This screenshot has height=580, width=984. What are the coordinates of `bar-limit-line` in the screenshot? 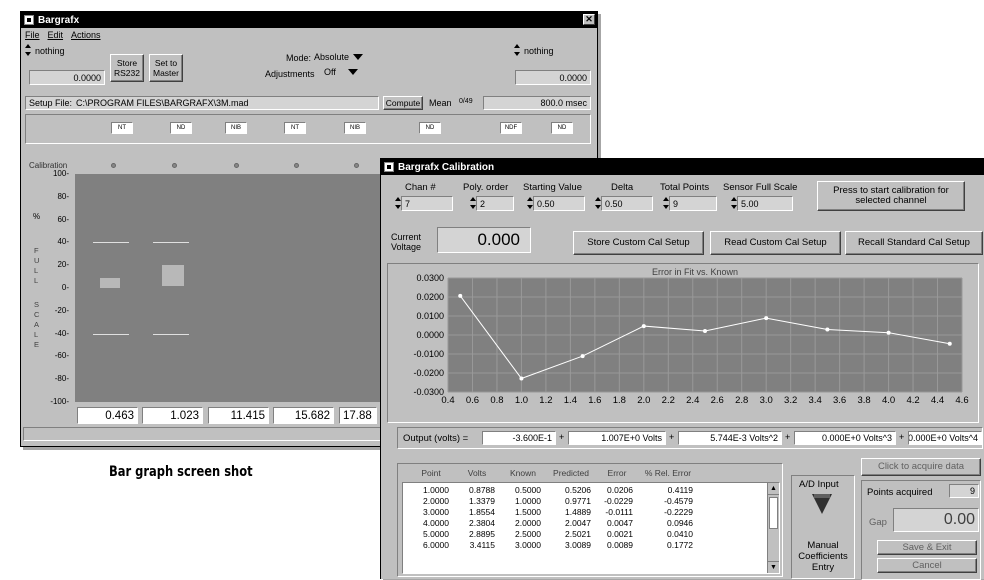 It's located at (111, 334).